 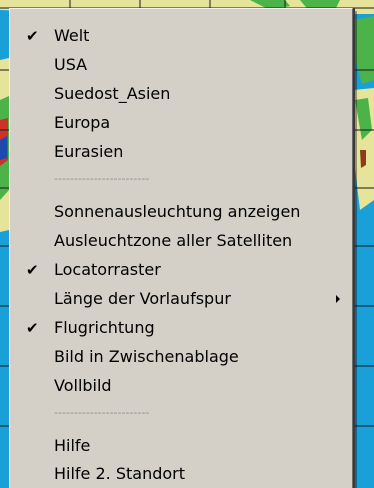 I want to click on menu-item-sonnenausleuchtung: Sonnenausleuchtung anzeigen, so click(x=181, y=212).